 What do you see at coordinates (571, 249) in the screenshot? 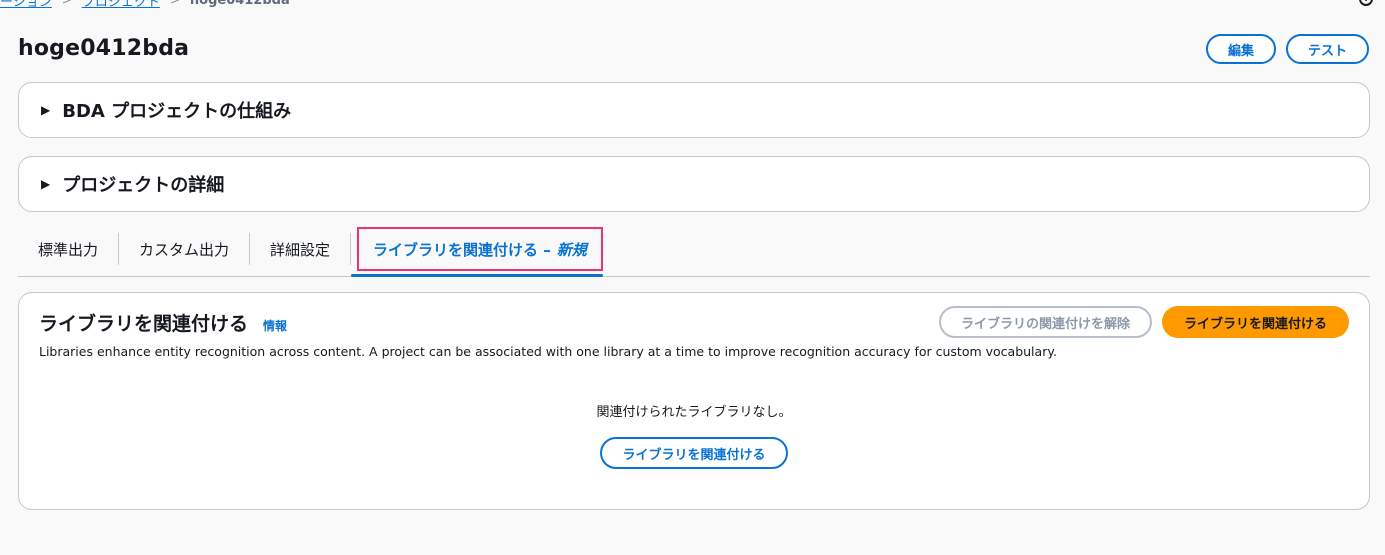
I see `new-badge: 新規` at bounding box center [571, 249].